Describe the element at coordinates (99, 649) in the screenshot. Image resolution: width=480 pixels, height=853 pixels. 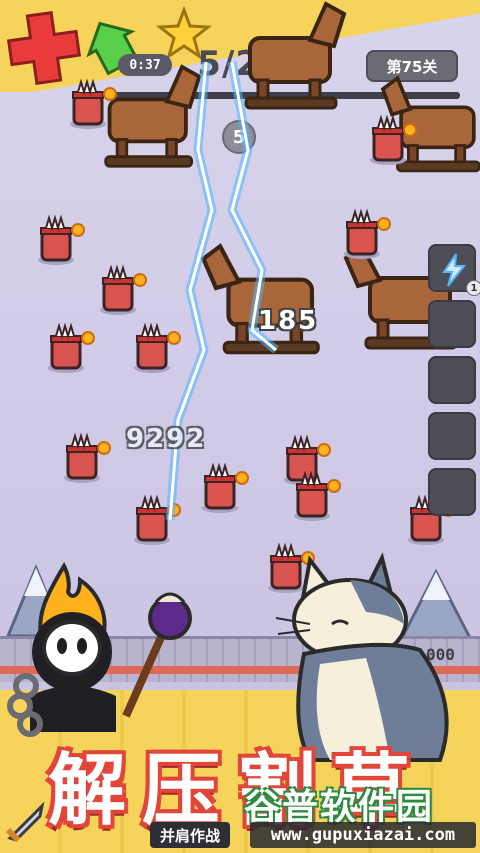
I see `skull-hero-character` at that location.